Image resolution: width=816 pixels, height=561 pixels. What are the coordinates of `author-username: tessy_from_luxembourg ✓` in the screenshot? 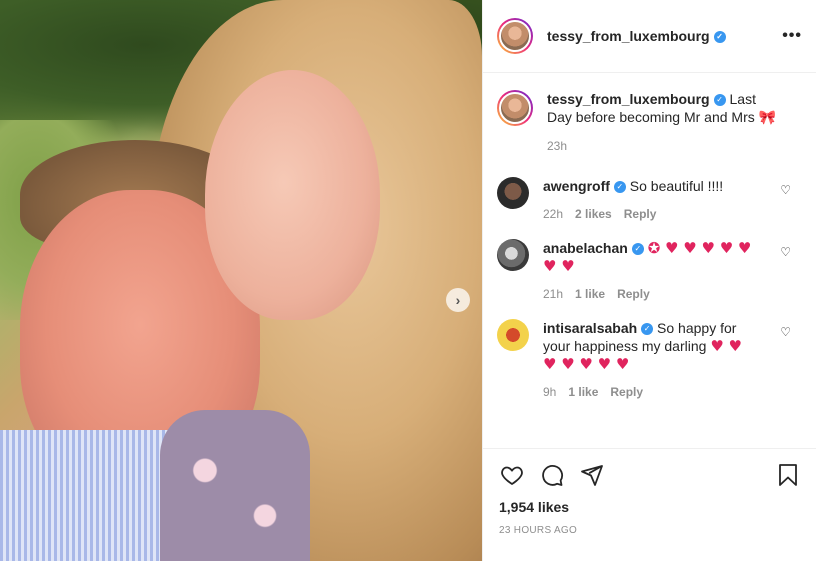 It's located at (636, 36).